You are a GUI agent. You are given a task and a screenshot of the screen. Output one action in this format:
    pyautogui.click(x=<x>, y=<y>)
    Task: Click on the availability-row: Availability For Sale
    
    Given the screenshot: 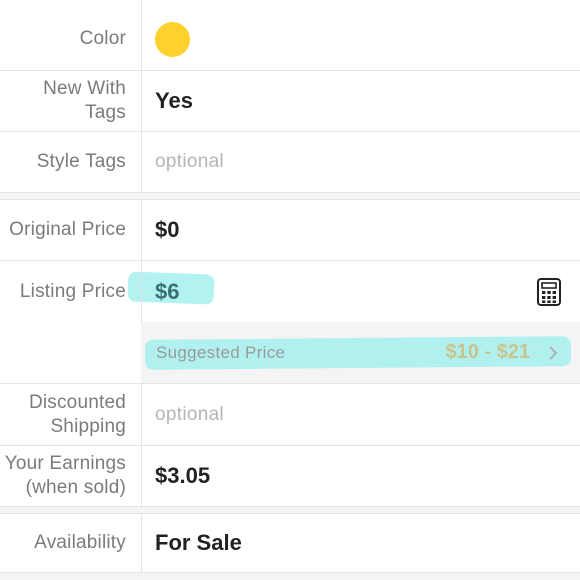 What is the action you would take?
    pyautogui.click(x=290, y=543)
    